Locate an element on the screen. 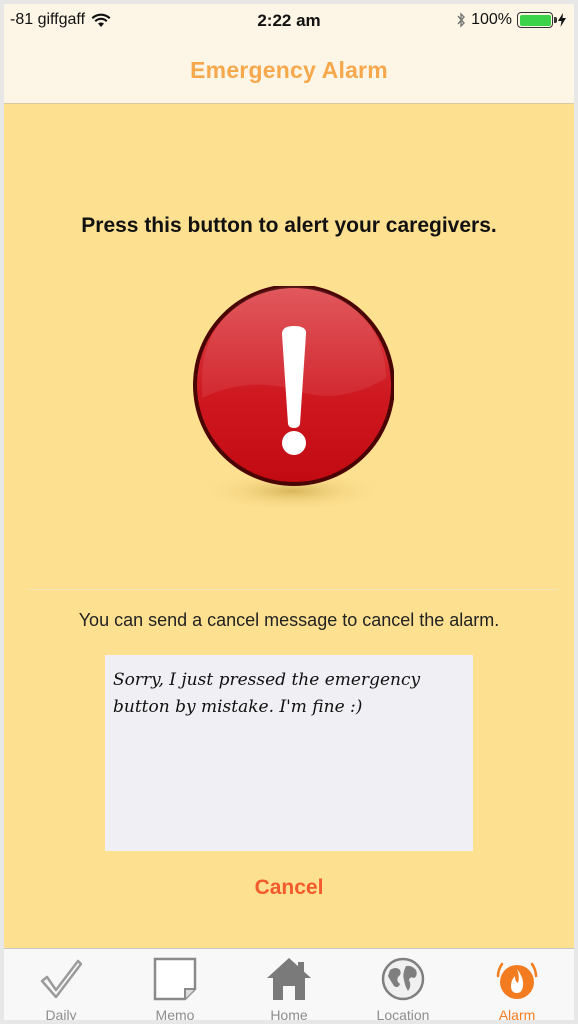 The height and width of the screenshot is (1024, 578). bluetooth-icon is located at coordinates (461, 20).